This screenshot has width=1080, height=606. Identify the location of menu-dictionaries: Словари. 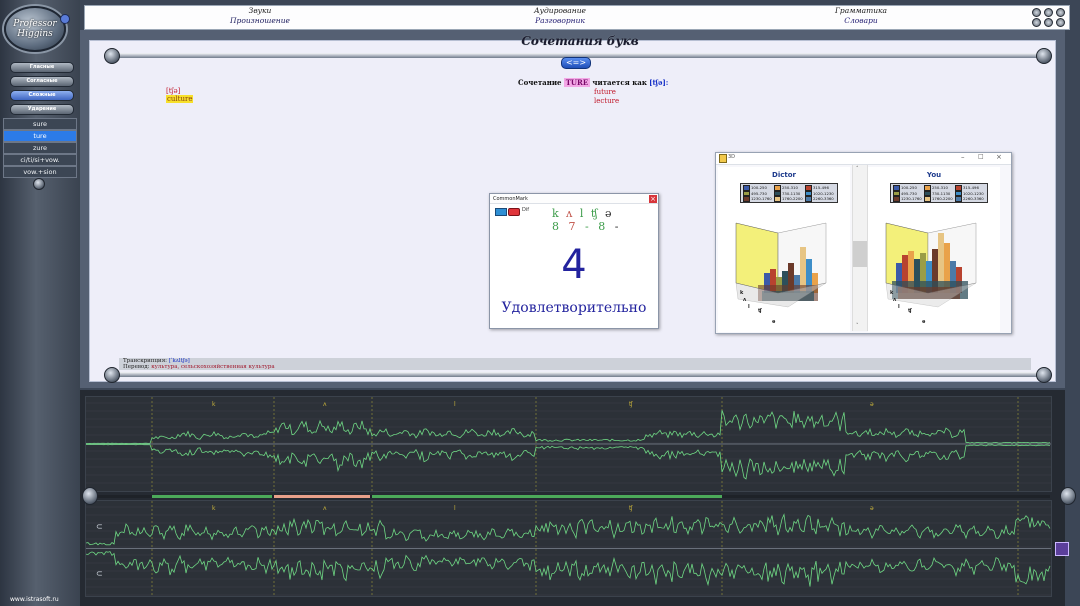
(861, 21).